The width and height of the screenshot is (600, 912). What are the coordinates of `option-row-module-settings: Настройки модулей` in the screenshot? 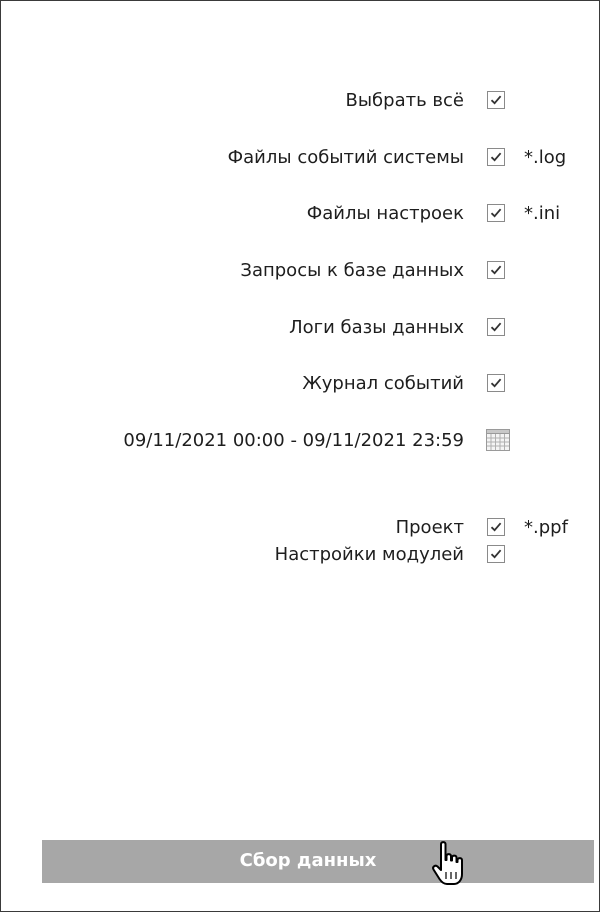 It's located at (300, 555).